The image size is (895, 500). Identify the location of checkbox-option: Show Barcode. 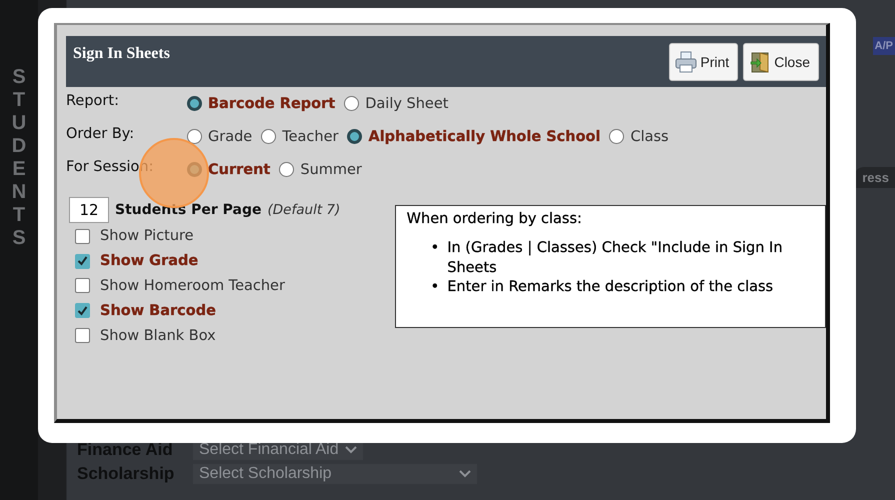
(235, 311).